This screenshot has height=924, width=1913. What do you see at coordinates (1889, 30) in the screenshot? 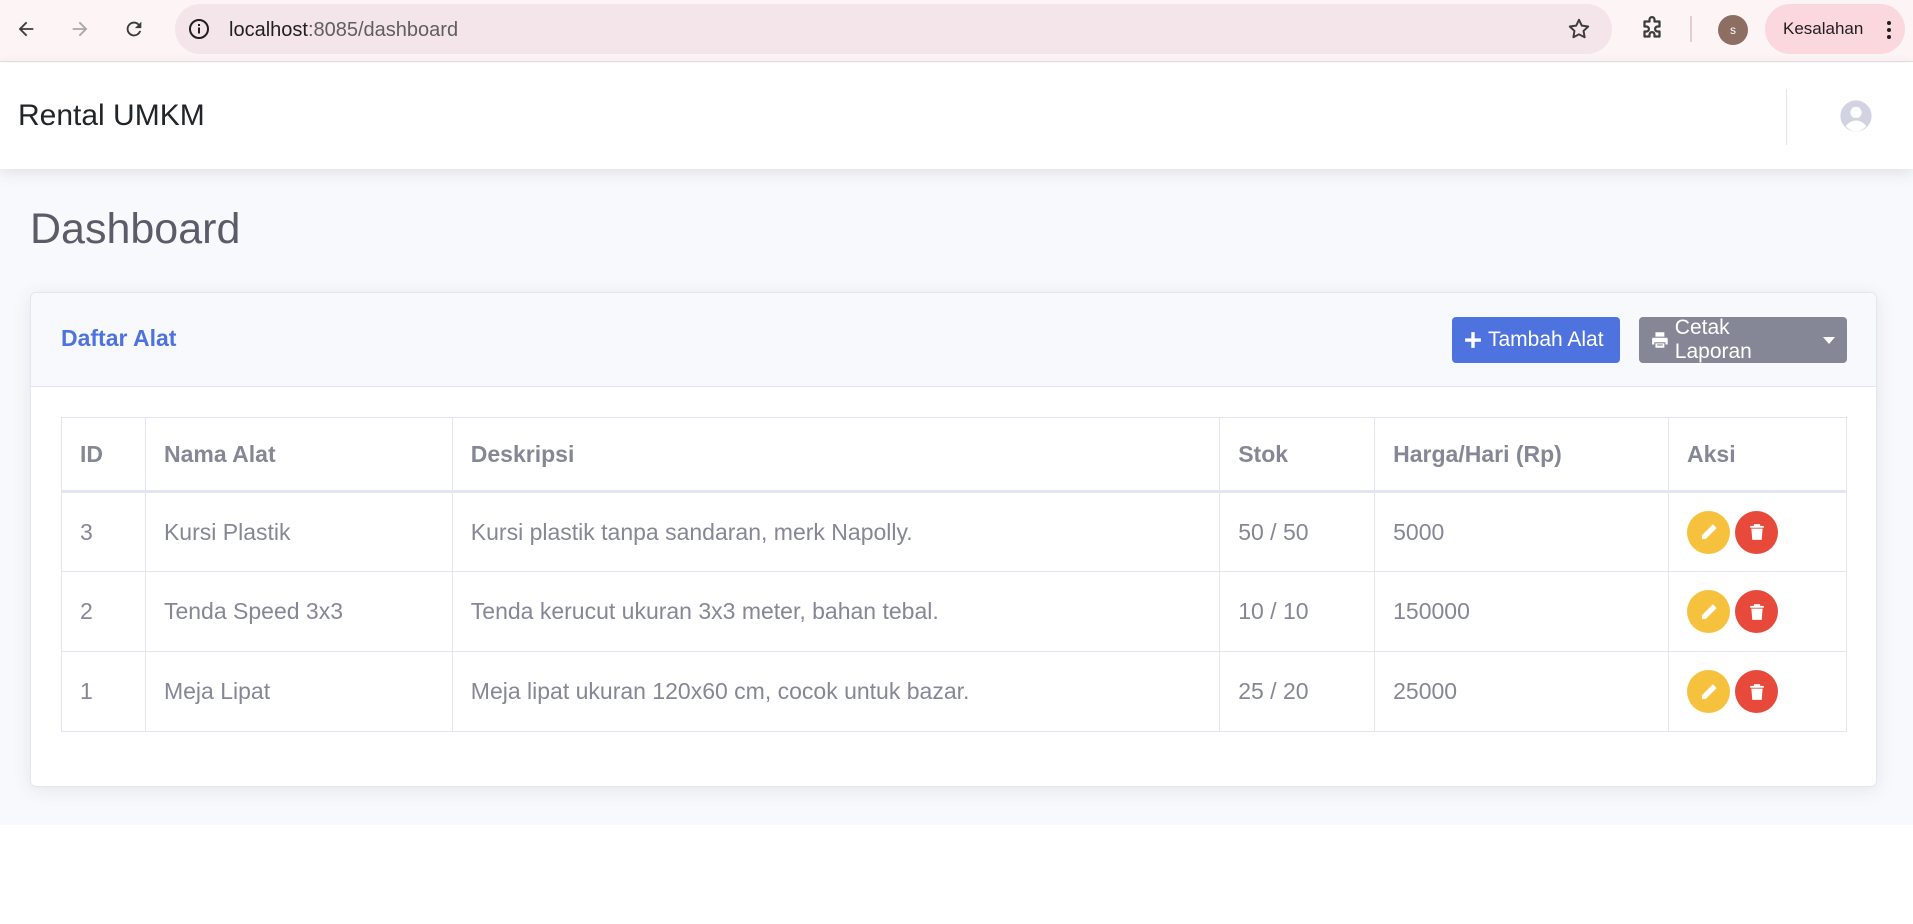
I see `three-dots-icon` at bounding box center [1889, 30].